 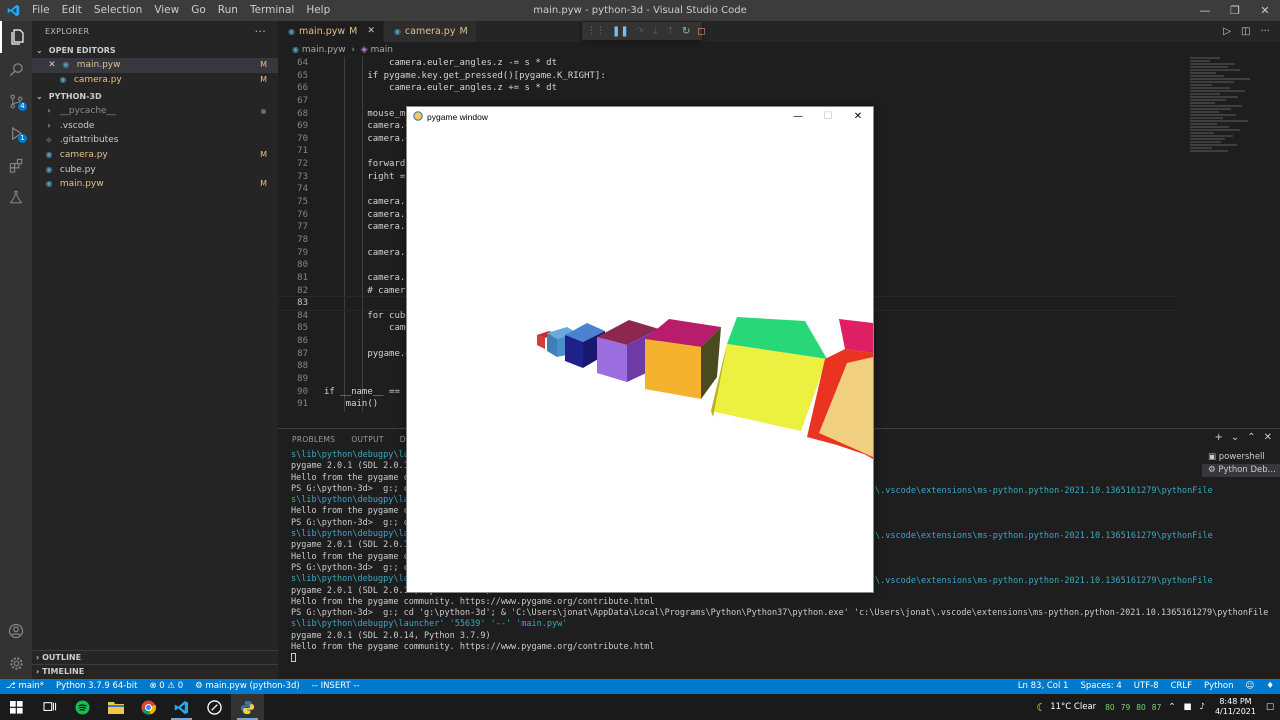 I want to click on python-interpreter: Python 3.7.9 64-bit, so click(x=96, y=686).